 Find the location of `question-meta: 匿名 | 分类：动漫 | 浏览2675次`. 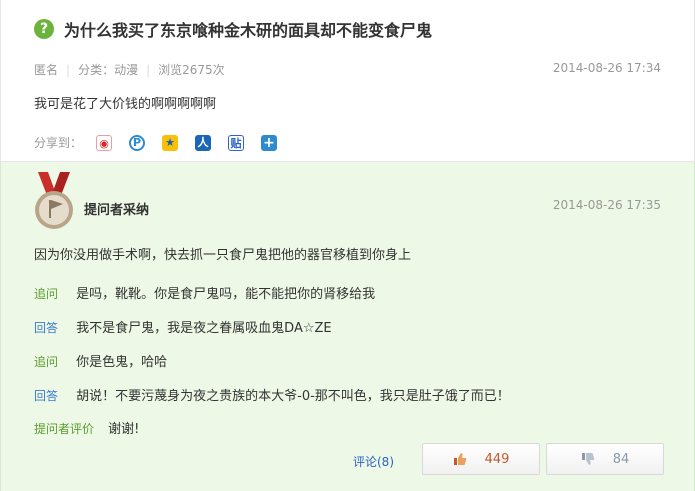

question-meta: 匿名 | 分类：动漫 | 浏览2675次 is located at coordinates (129, 69).